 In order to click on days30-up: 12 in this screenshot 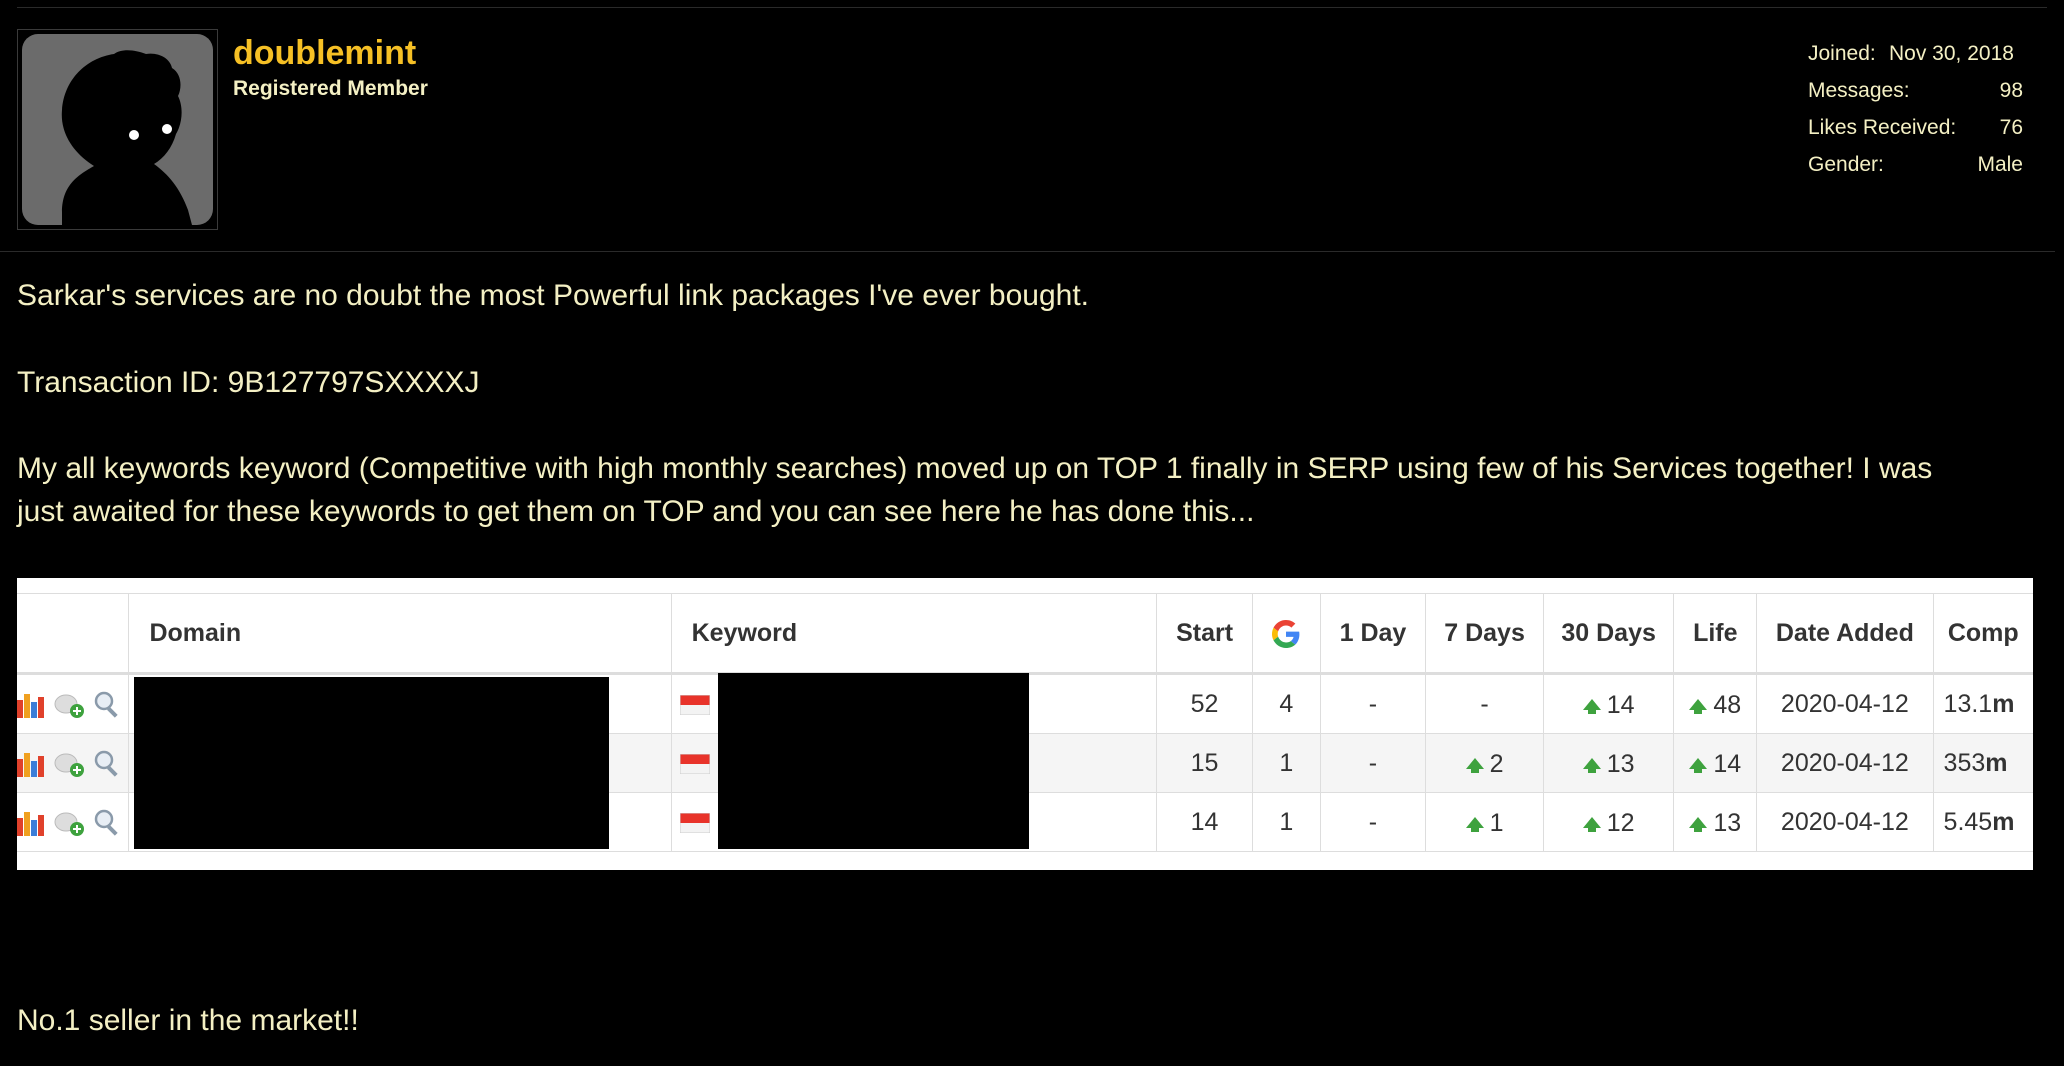, I will do `click(1608, 823)`.